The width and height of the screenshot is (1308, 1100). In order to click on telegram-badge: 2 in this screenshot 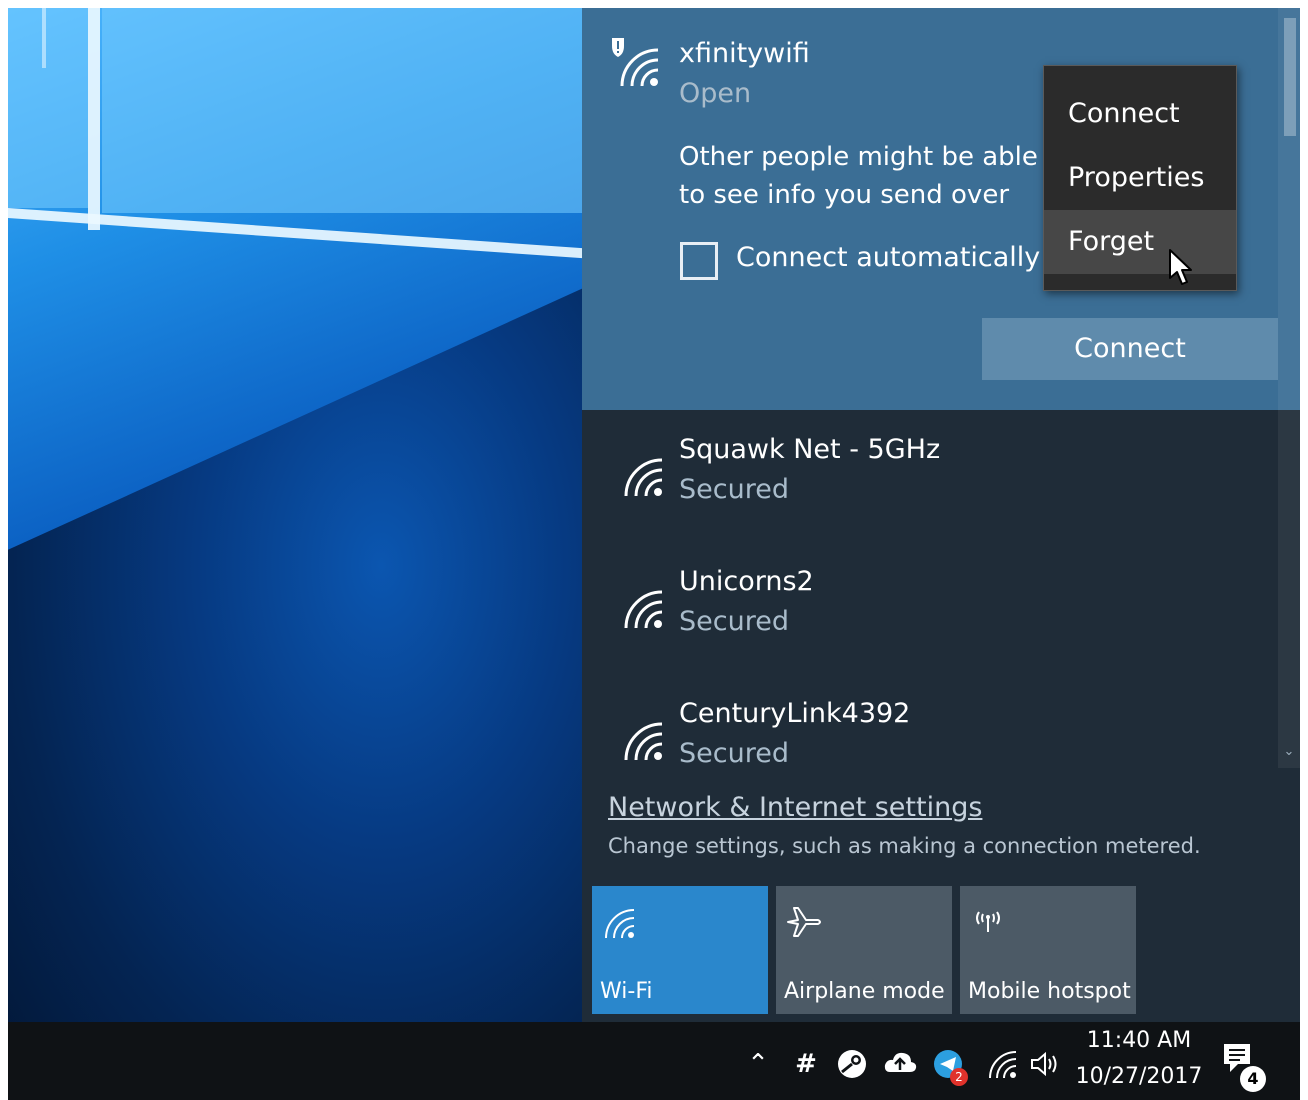, I will do `click(959, 1077)`.